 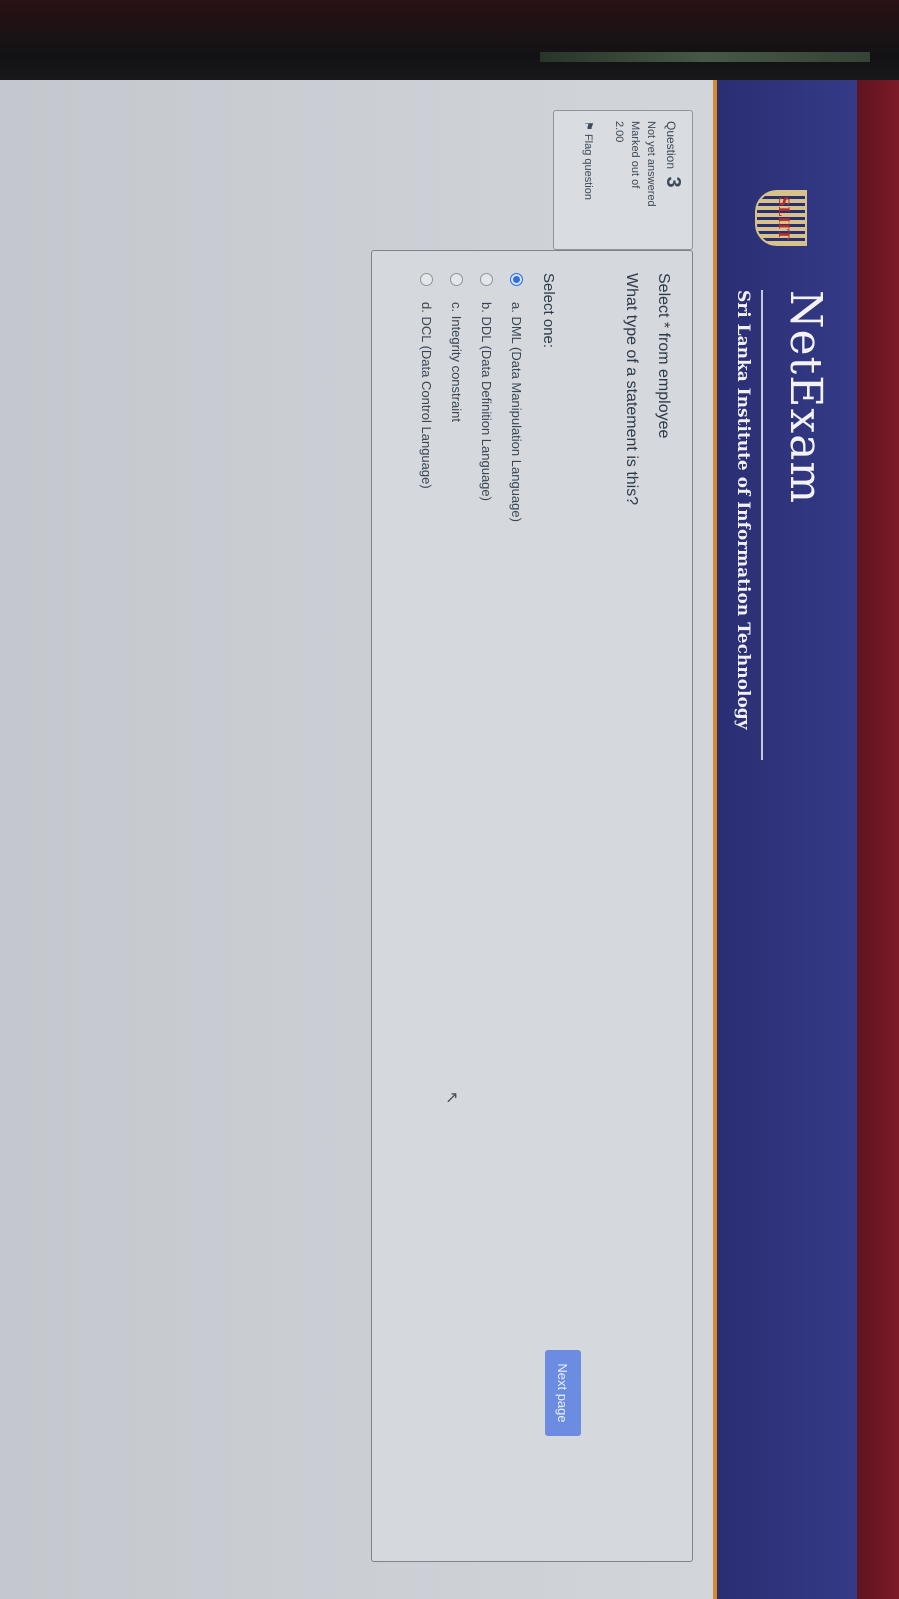 I want to click on flag-icon: ⚑, so click(x=588, y=126).